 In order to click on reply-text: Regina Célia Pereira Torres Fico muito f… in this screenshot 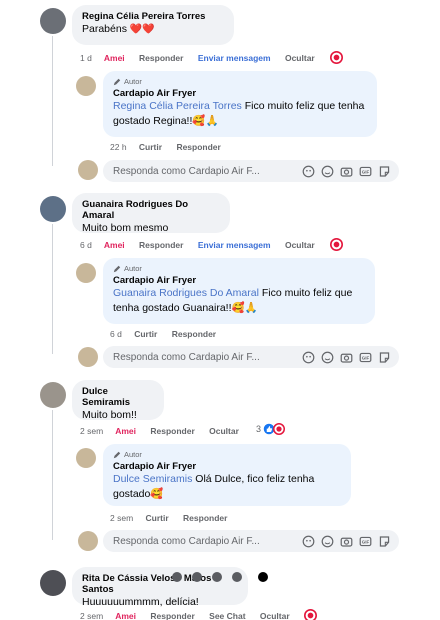, I will do `click(240, 114)`.